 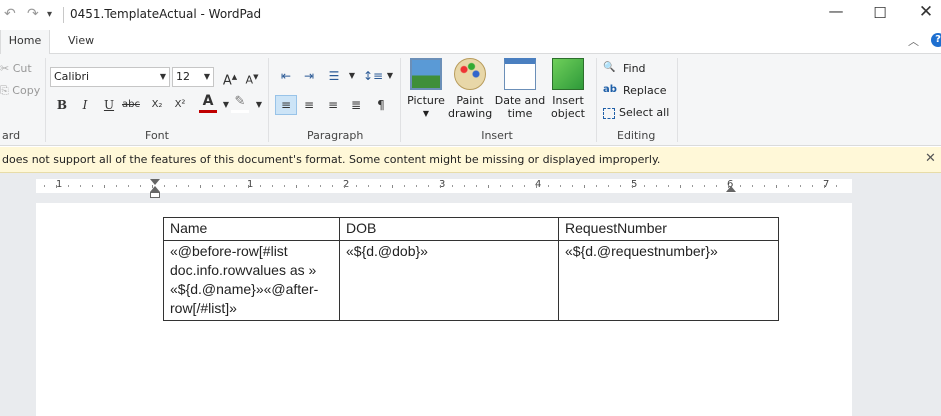 I want to click on strikethrough-button: abc, so click(x=131, y=105).